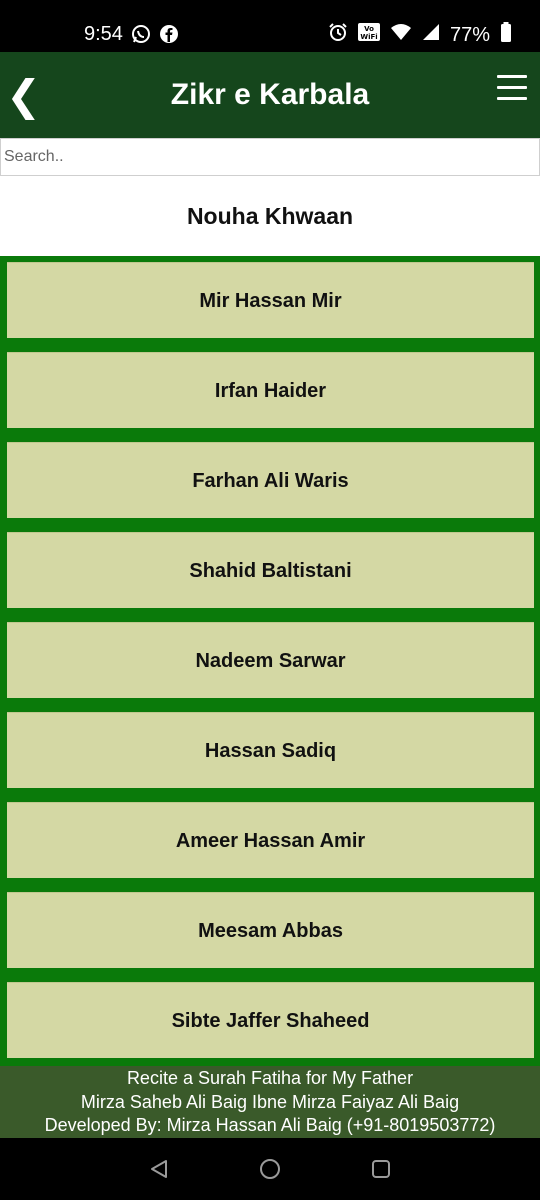 This screenshot has width=540, height=1200. I want to click on app-title: Zikr e Karbala, so click(270, 94).